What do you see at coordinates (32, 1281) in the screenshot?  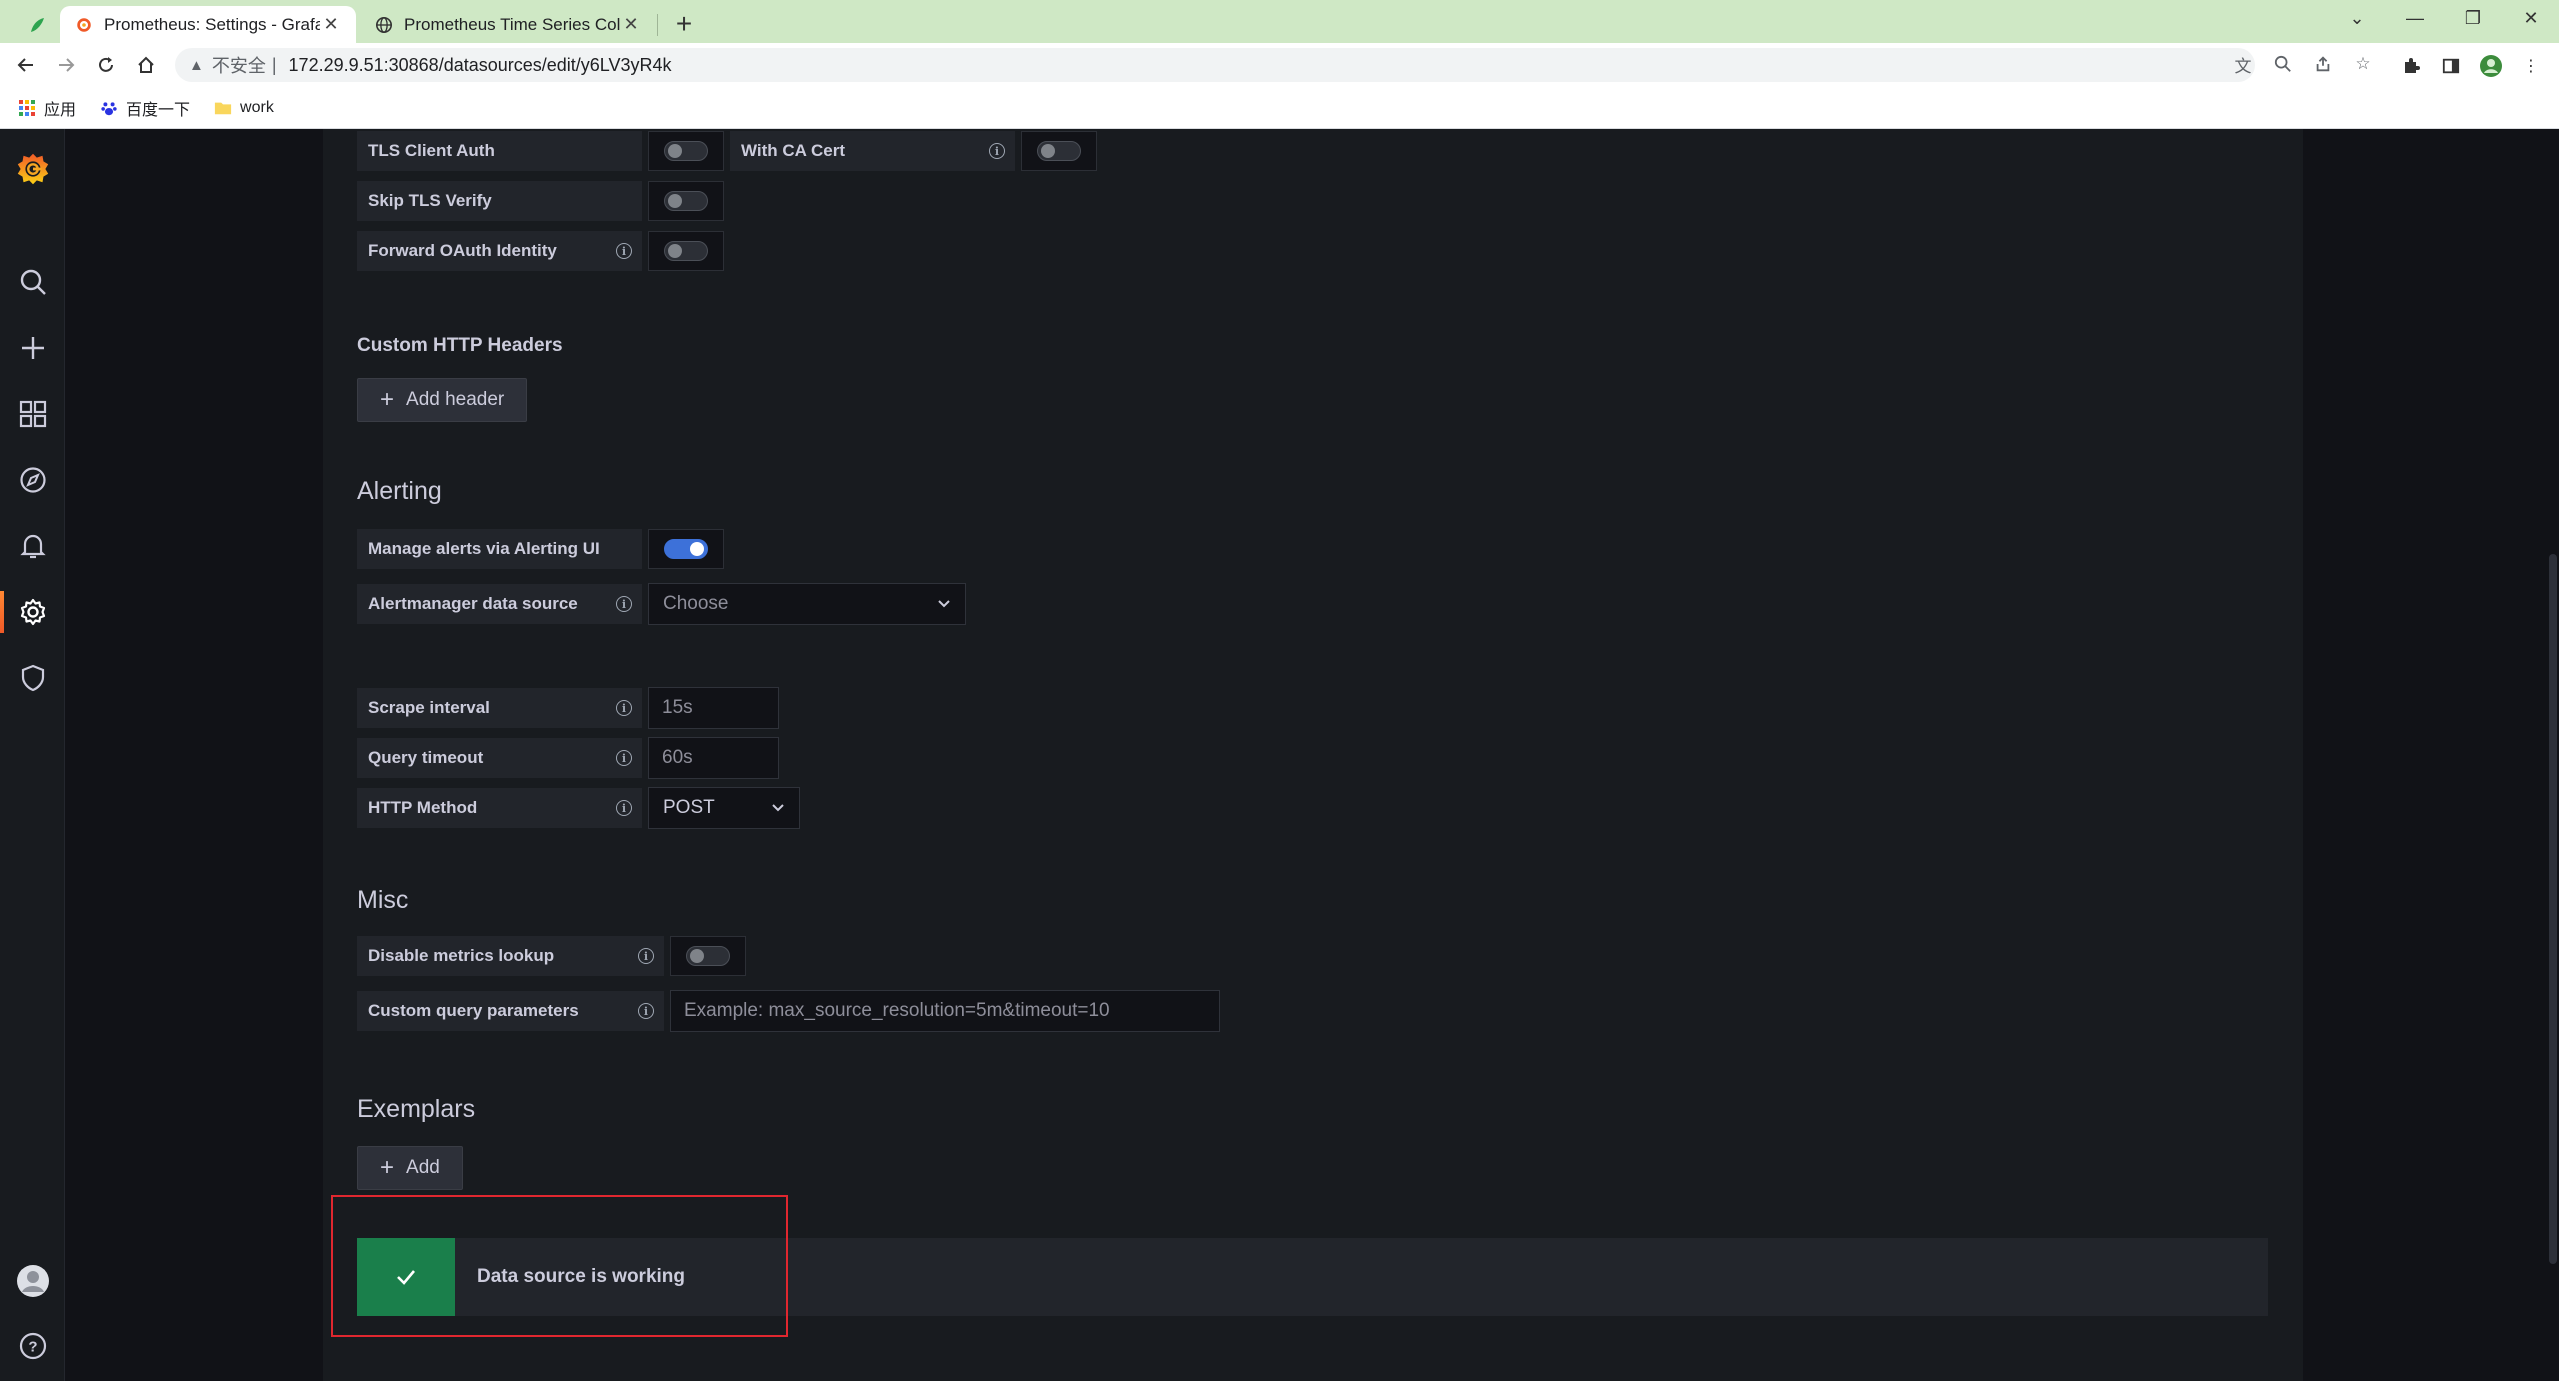 I see `user-avatar-icon` at bounding box center [32, 1281].